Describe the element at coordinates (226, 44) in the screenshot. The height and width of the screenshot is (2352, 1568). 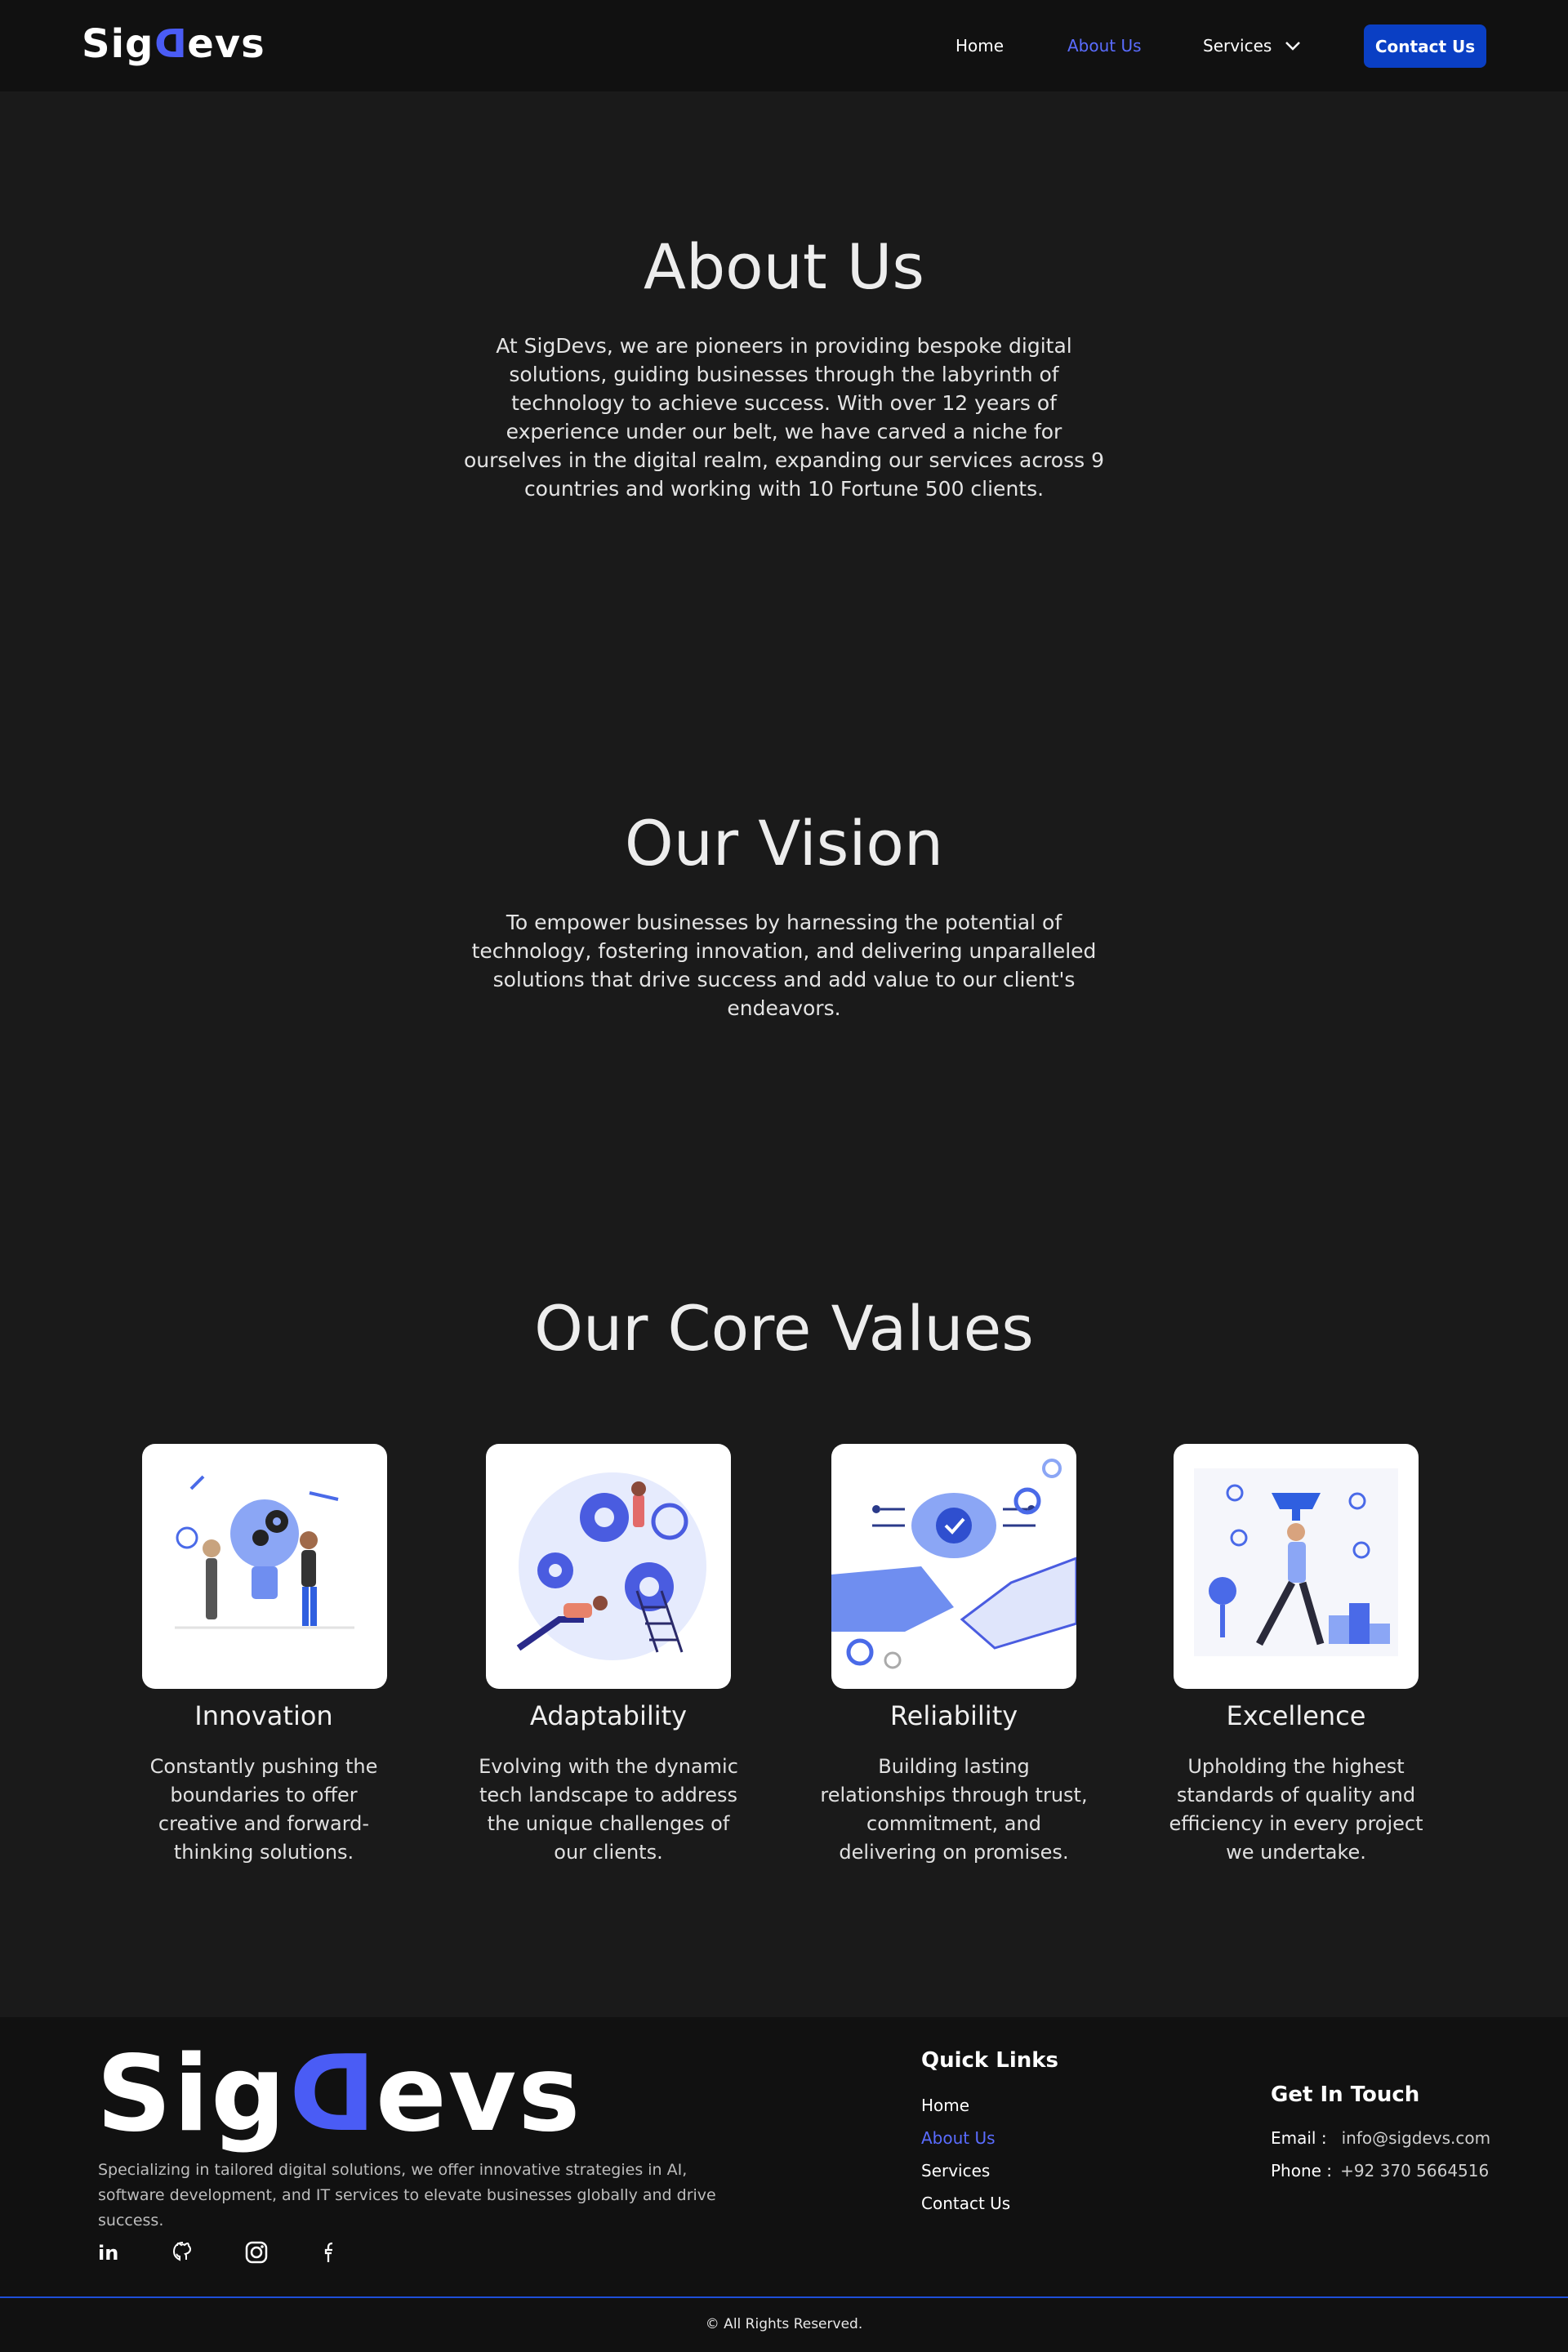
I see `logo-text-evs: evs` at that location.